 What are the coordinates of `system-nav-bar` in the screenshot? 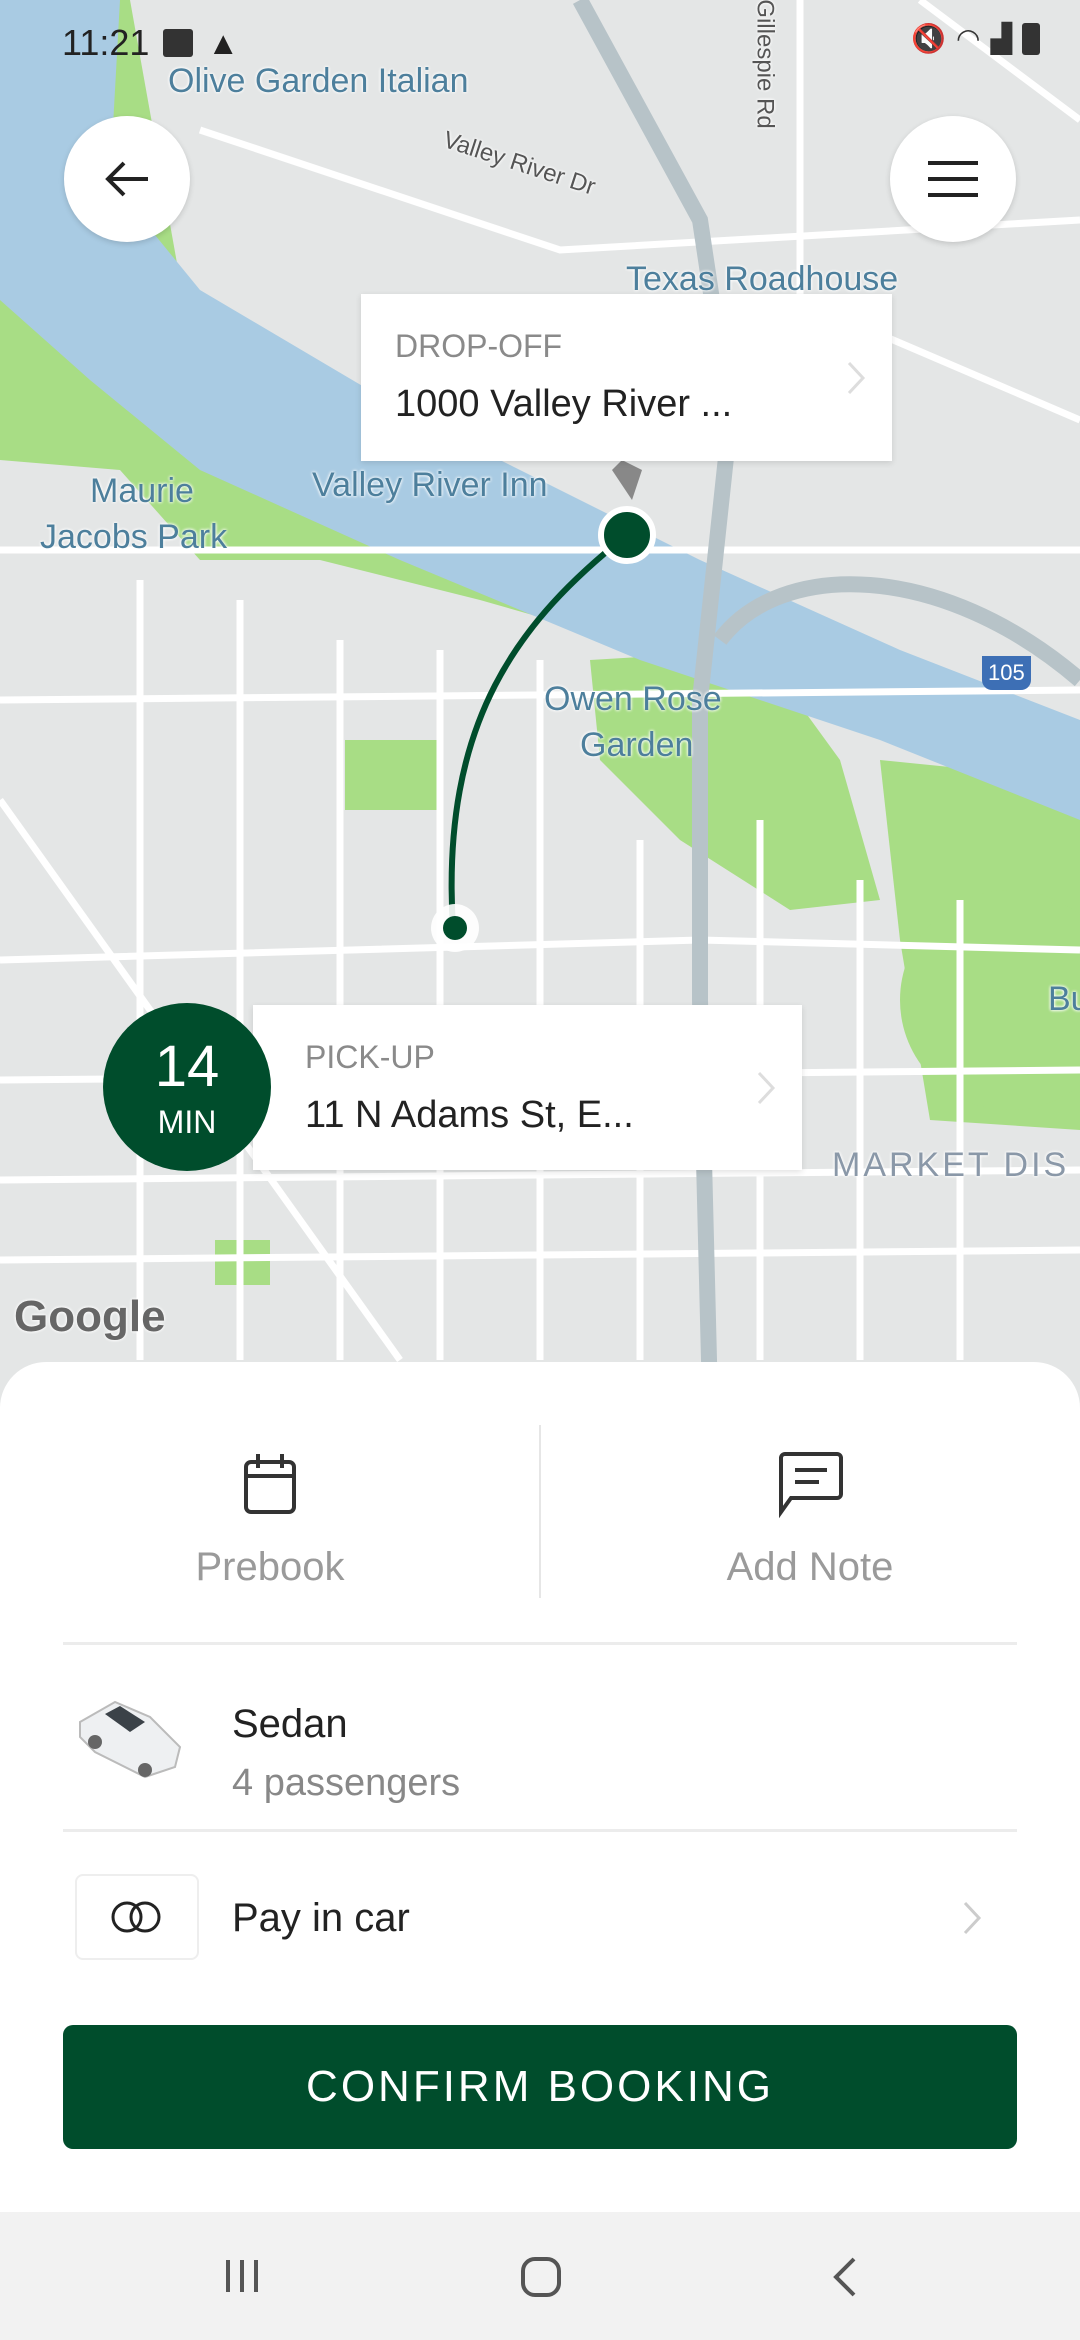 It's located at (540, 2276).